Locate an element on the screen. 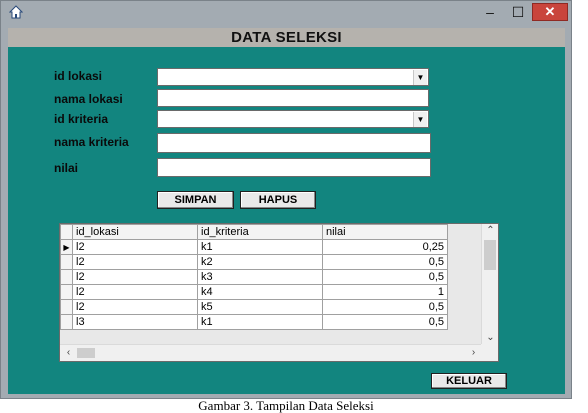  cell-nilai: 1 is located at coordinates (385, 292).